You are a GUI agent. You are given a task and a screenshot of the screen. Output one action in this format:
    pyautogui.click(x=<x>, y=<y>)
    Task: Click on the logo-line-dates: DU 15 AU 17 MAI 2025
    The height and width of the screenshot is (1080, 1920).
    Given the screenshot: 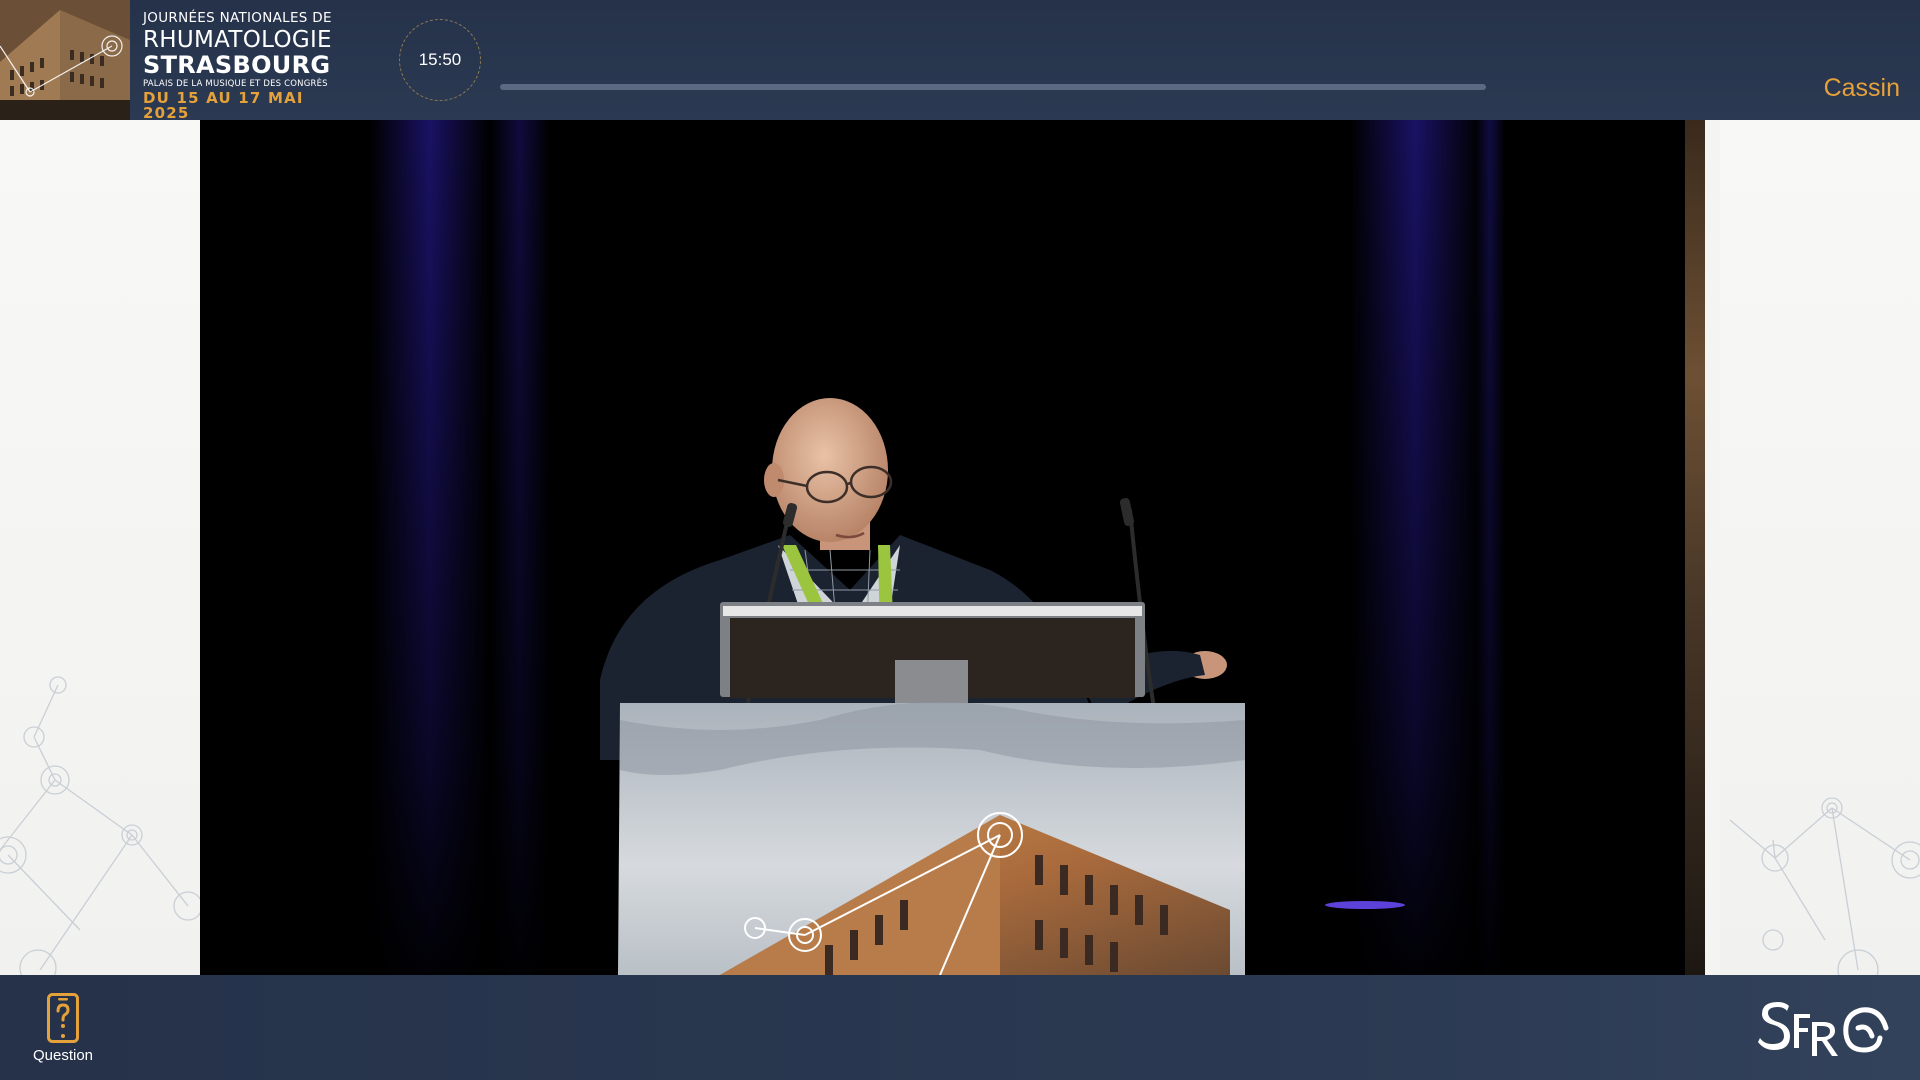 What is the action you would take?
    pyautogui.click(x=223, y=105)
    